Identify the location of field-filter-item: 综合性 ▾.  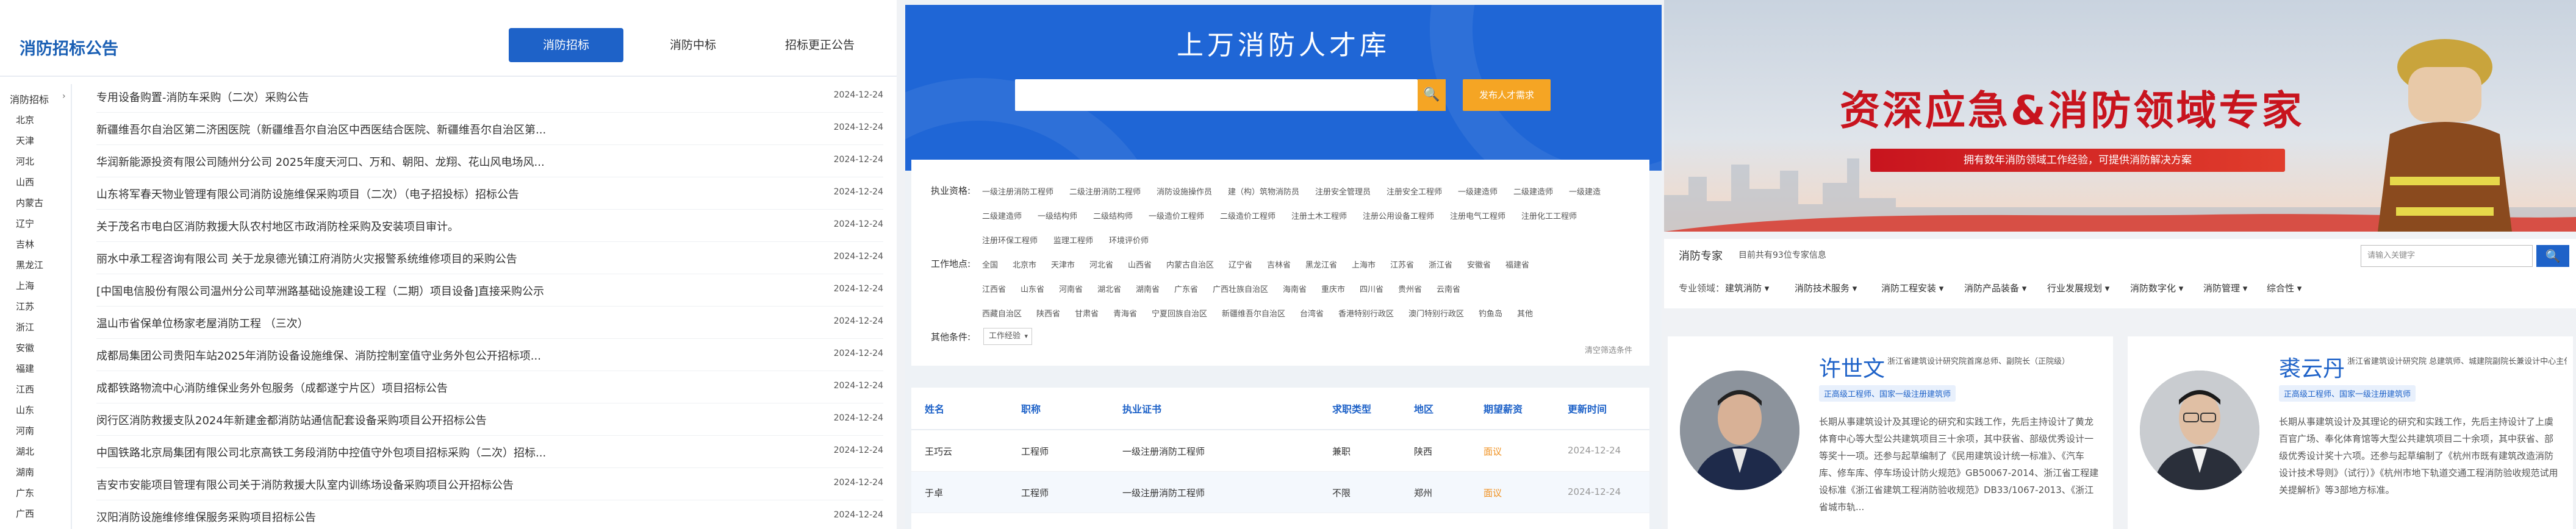
(2285, 288).